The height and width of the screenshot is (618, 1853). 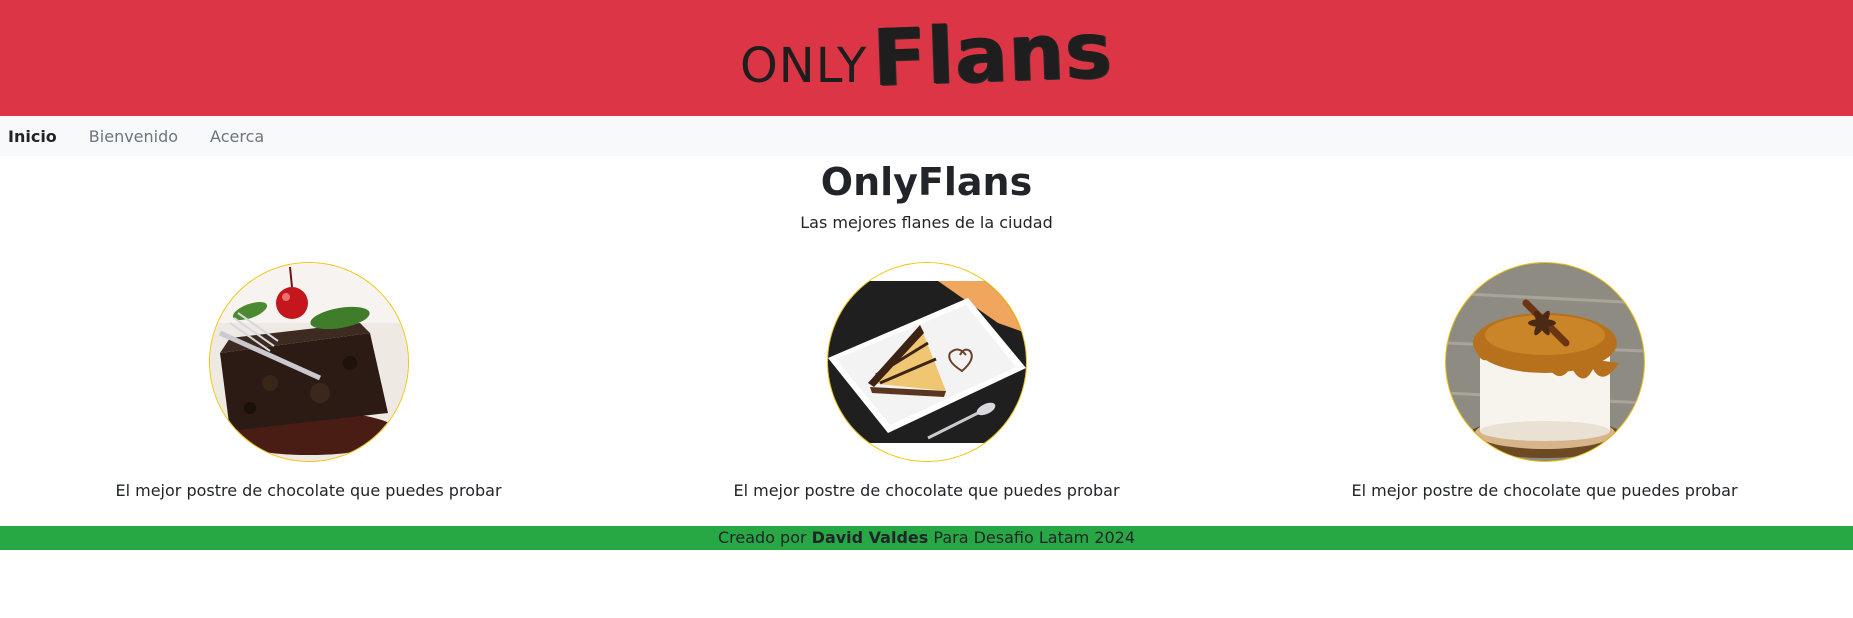 I want to click on page-title: OnlyFlans, so click(x=926, y=182).